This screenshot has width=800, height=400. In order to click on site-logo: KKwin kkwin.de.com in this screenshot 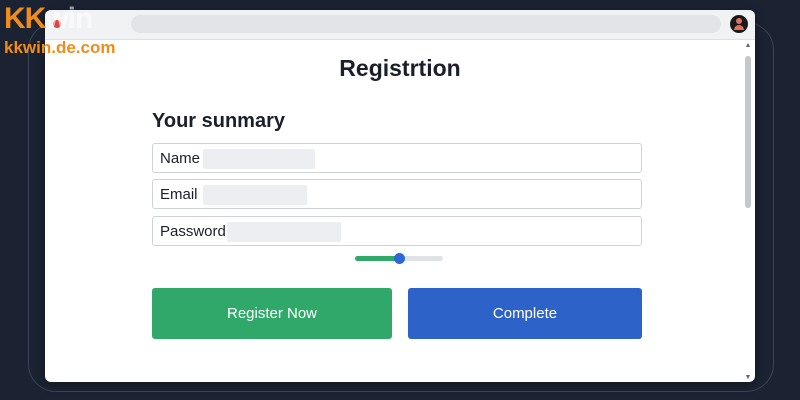, I will do `click(74, 32)`.